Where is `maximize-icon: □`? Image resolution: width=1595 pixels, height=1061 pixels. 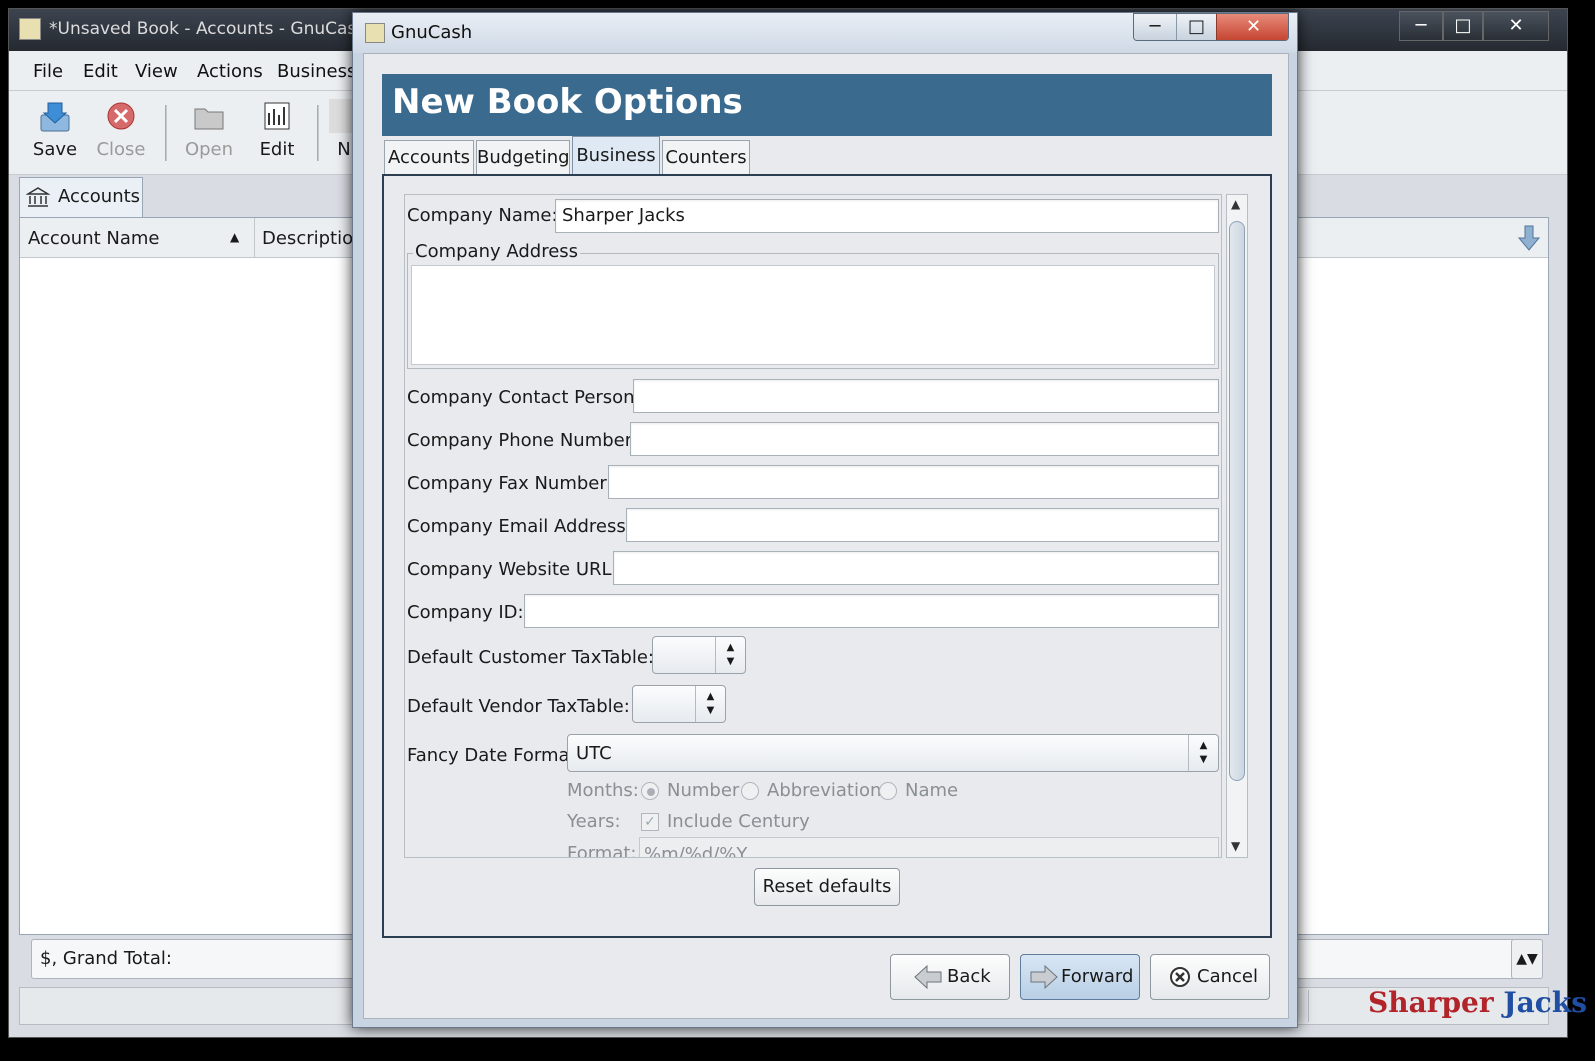 maximize-icon: □ is located at coordinates (1463, 26).